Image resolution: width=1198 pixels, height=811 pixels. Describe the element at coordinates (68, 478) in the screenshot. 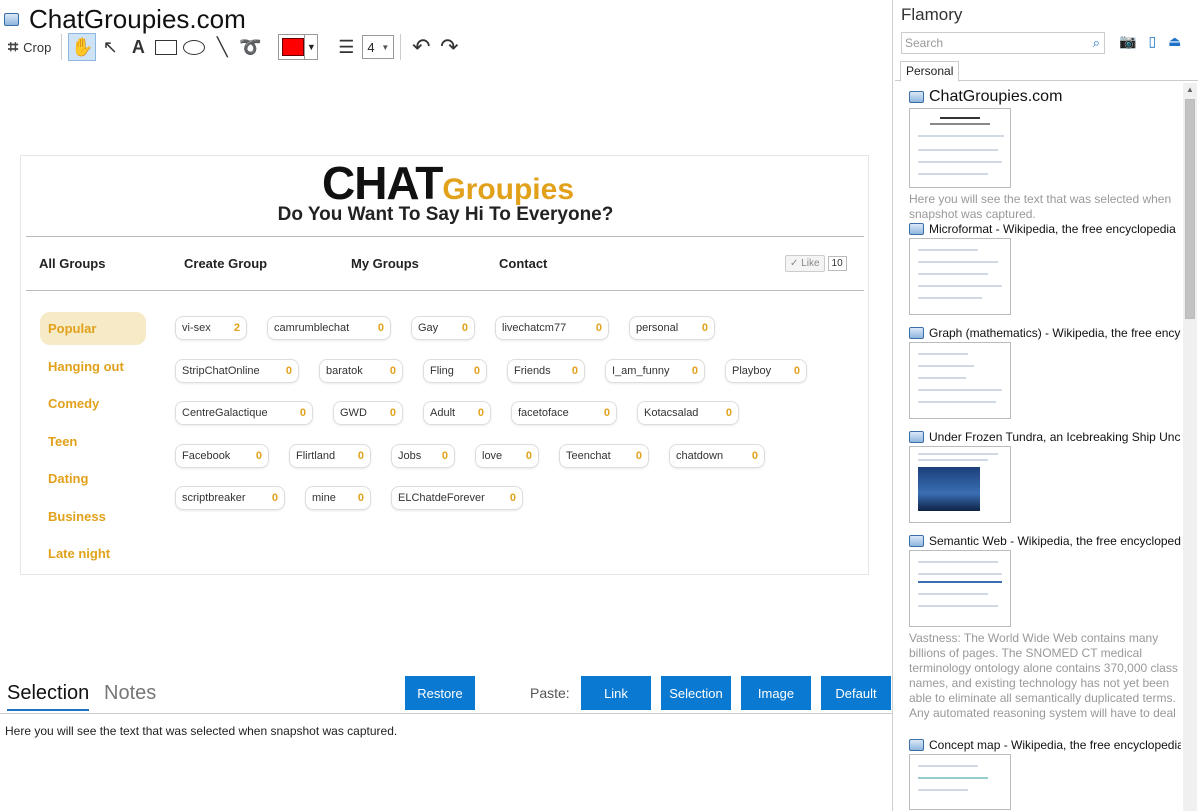

I see `category-item: Dating` at that location.